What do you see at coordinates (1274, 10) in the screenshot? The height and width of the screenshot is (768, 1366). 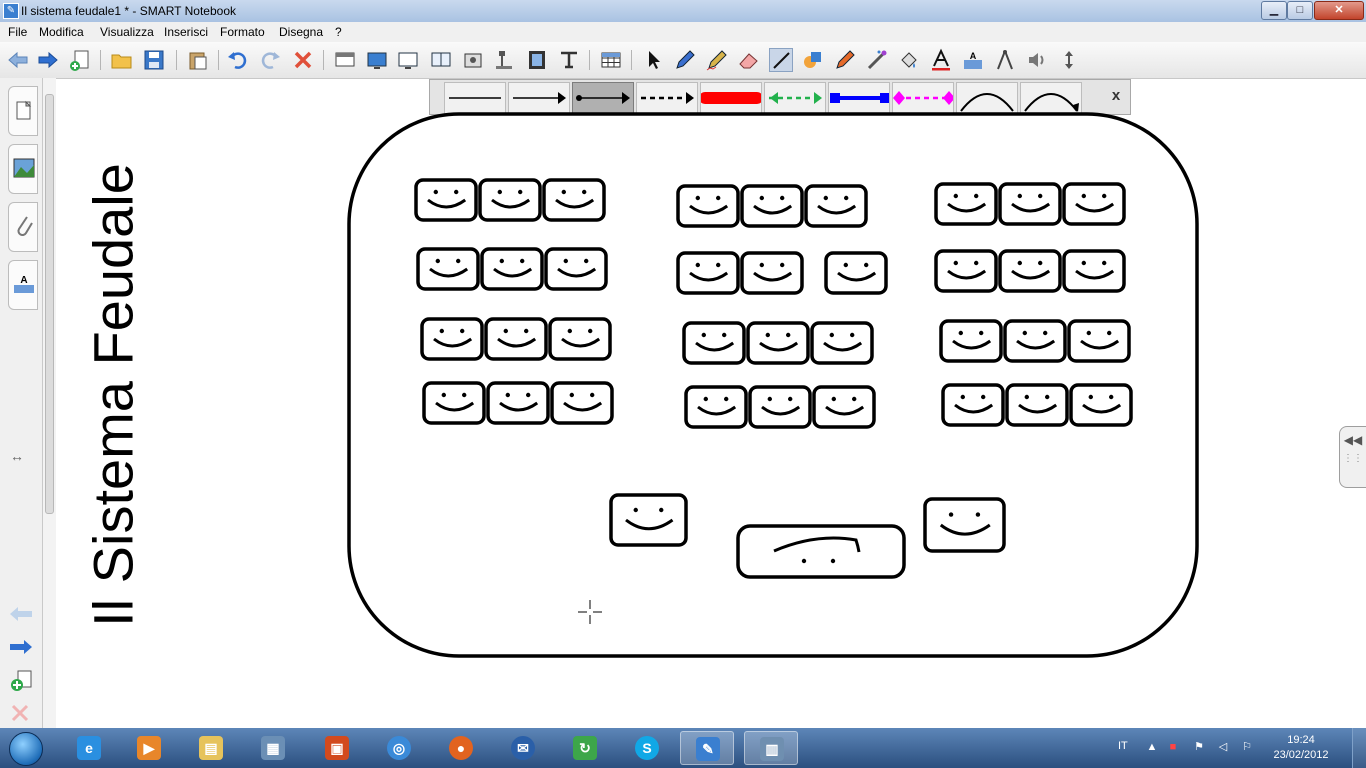 I see `minimize-button: ▁` at bounding box center [1274, 10].